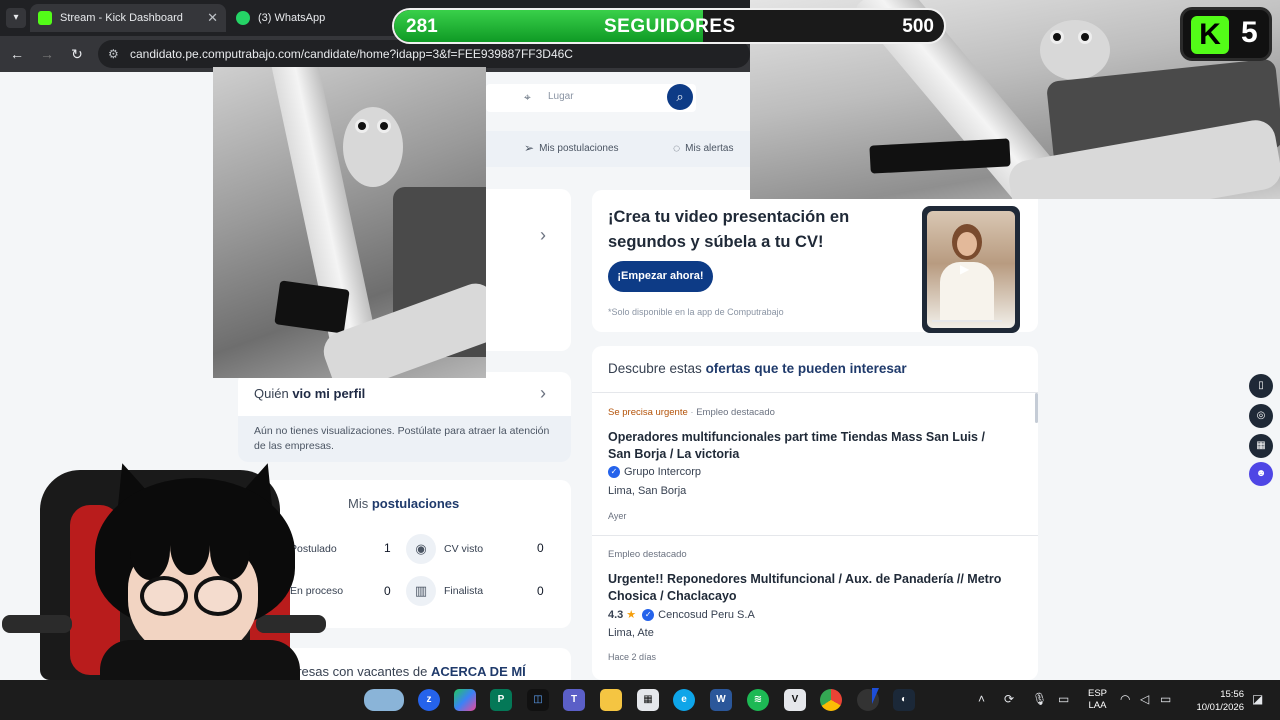 The width and height of the screenshot is (1280, 720). What do you see at coordinates (591, 98) in the screenshot?
I see `location-search-field: ⌖ Lugar` at bounding box center [591, 98].